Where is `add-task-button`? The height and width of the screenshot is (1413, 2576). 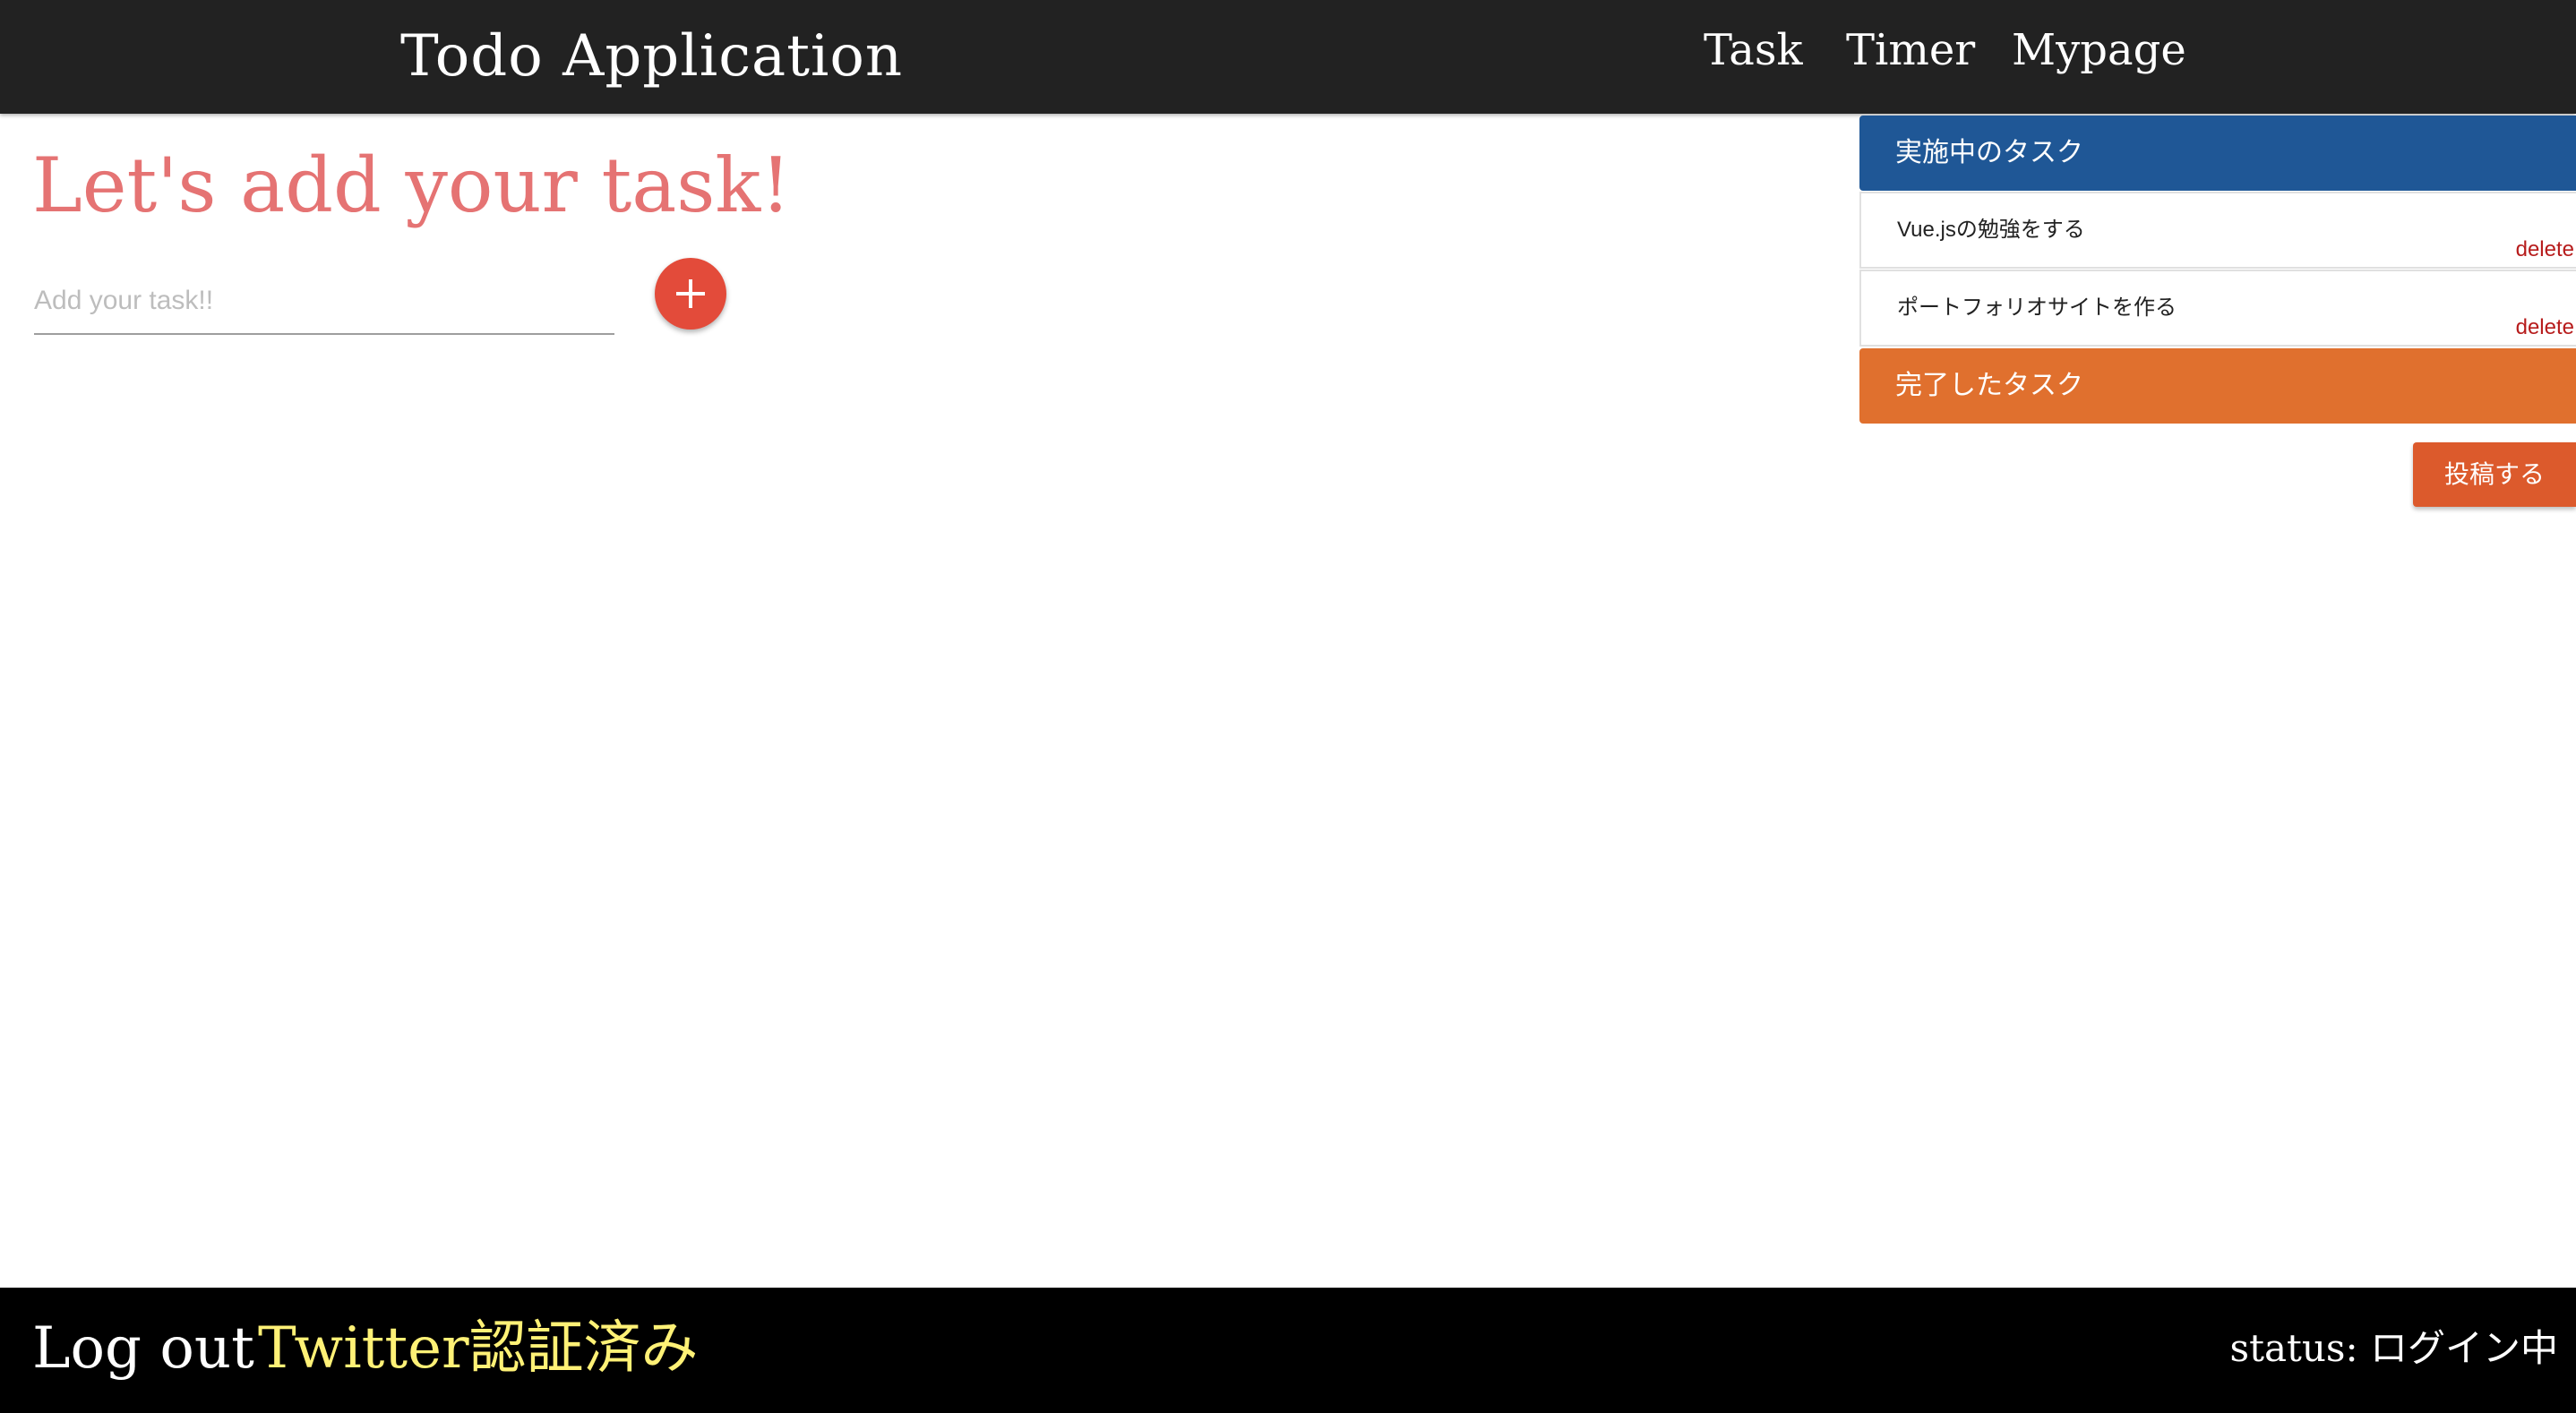
add-task-button is located at coordinates (690, 294).